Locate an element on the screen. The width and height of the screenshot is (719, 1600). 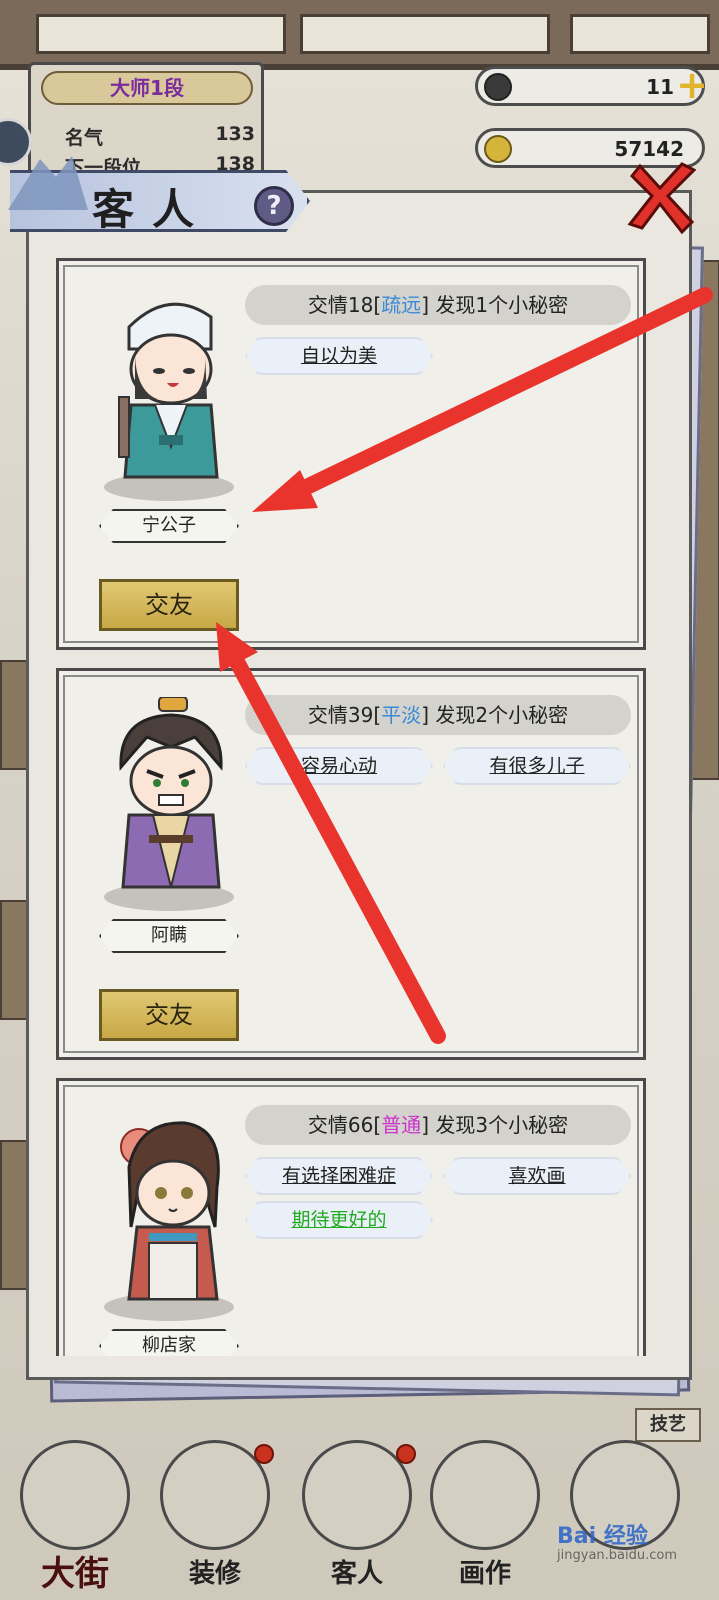
watermark: Bai 经验 jingyan.baidu.com is located at coordinates (617, 1540).